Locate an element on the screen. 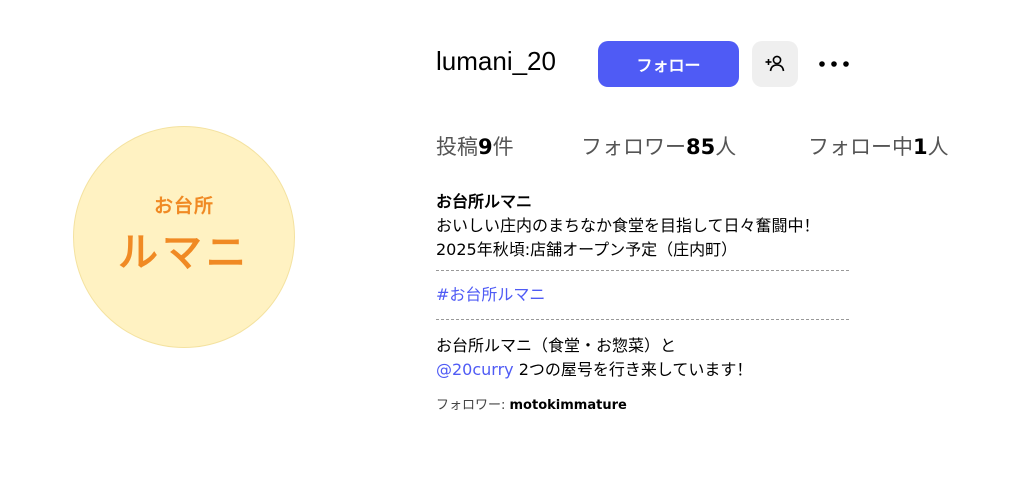 The width and height of the screenshot is (1024, 495). bio-mention-link: @20curry is located at coordinates (475, 369).